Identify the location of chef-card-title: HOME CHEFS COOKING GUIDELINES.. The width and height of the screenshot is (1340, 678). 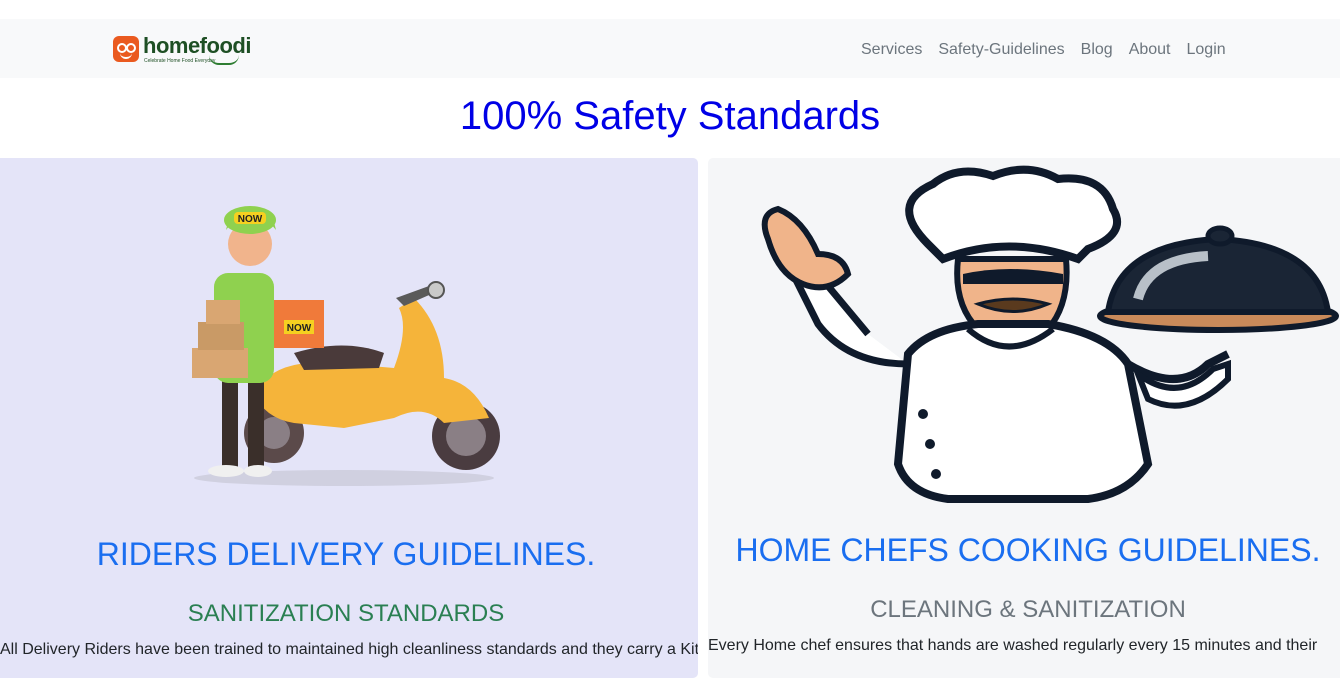
(1028, 550).